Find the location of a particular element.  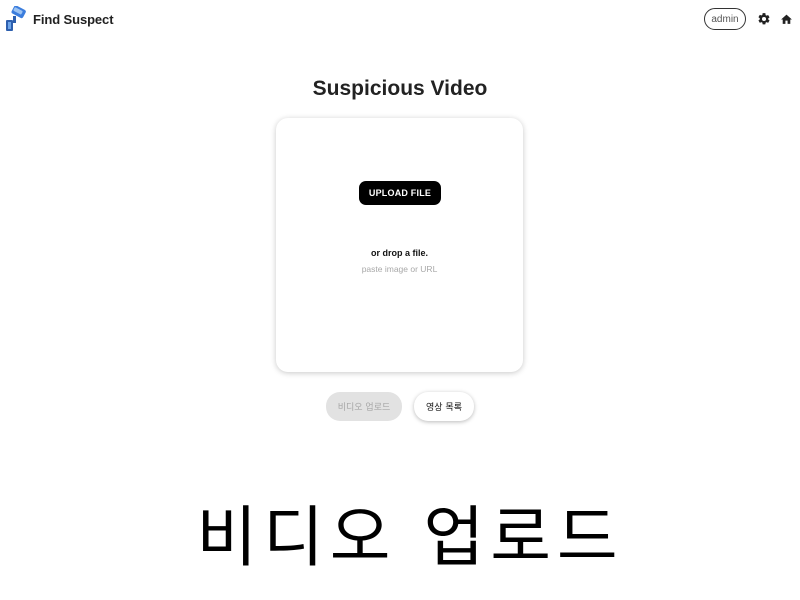

gear-icon is located at coordinates (764, 19).